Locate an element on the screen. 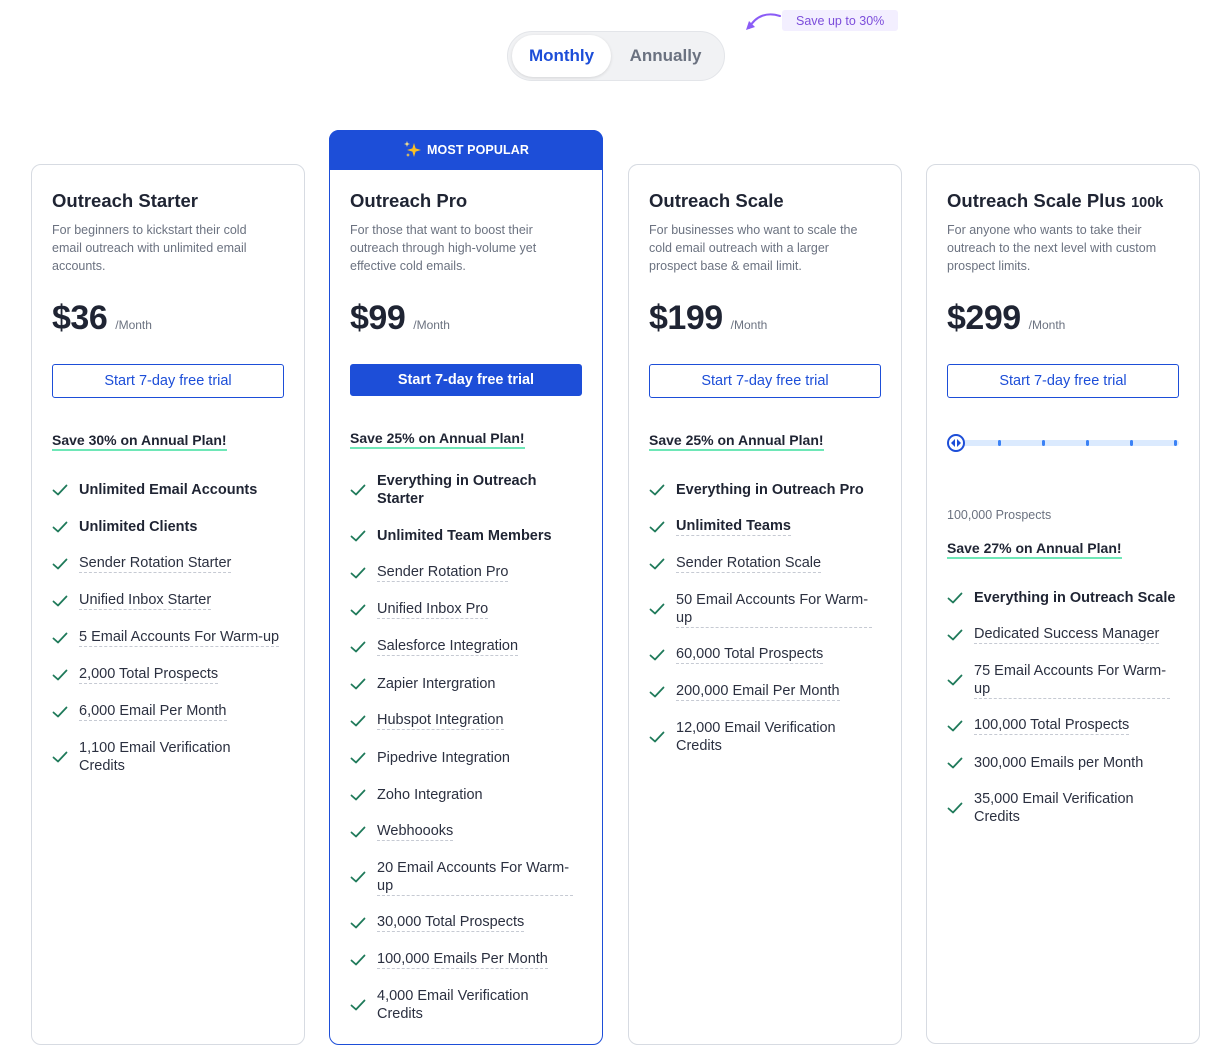  feature-item: Unified Inbox Pro is located at coordinates (466, 609).